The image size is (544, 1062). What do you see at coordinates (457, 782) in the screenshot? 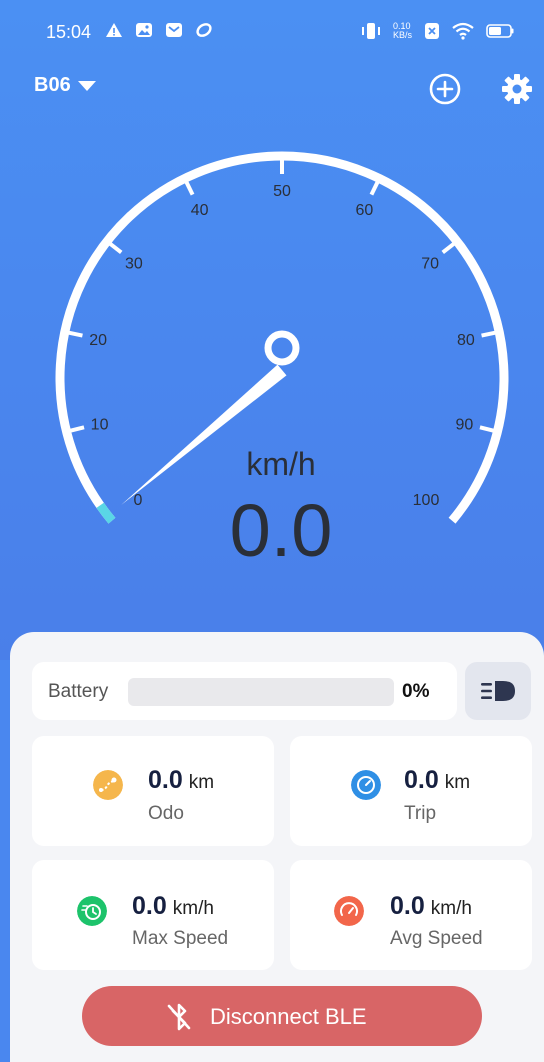
I see `trip-unit: km` at bounding box center [457, 782].